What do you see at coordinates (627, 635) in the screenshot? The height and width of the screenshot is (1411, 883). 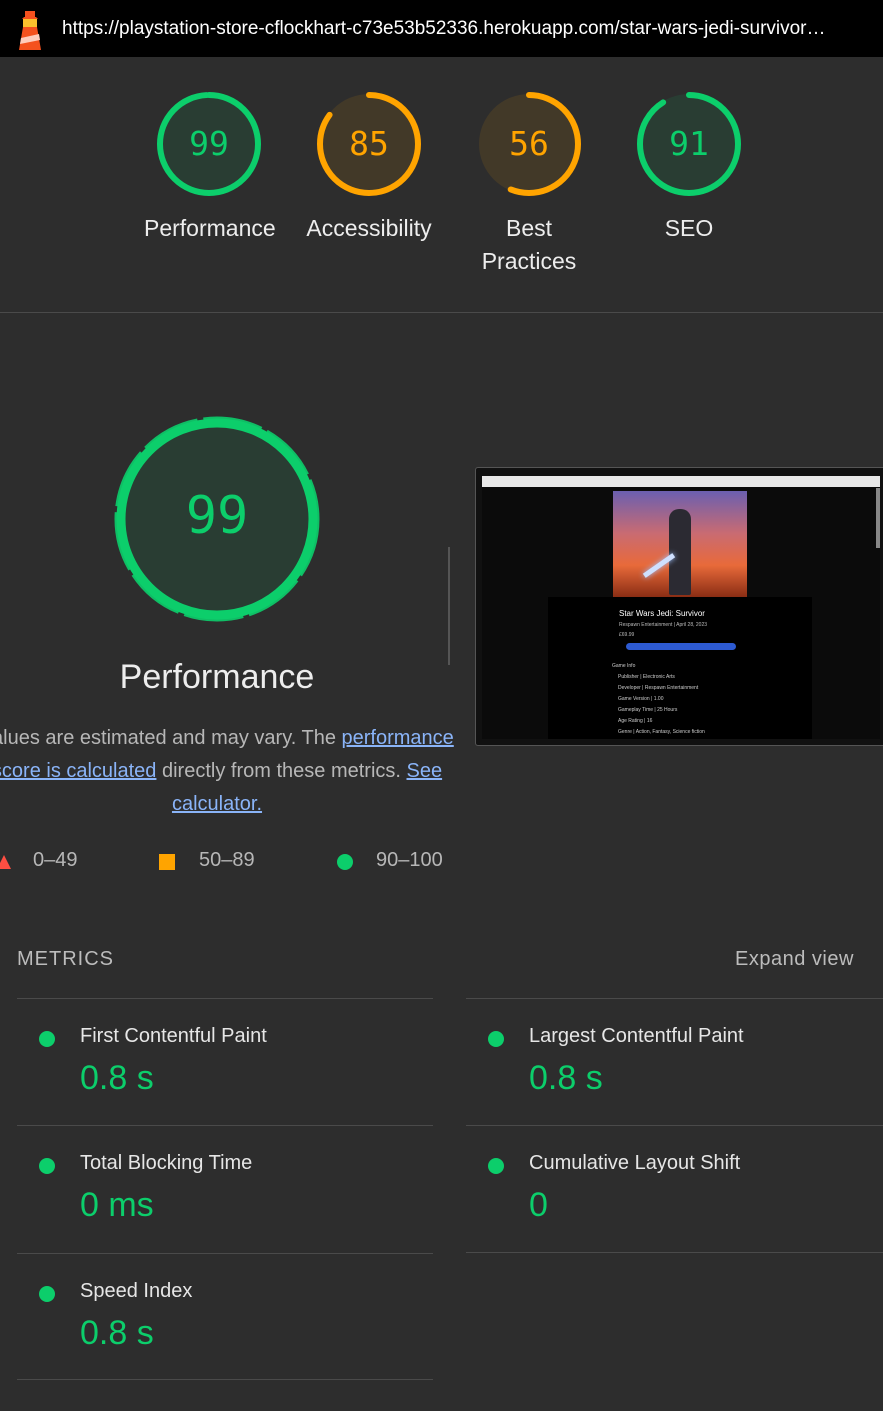 I see `game-price: £69.99` at bounding box center [627, 635].